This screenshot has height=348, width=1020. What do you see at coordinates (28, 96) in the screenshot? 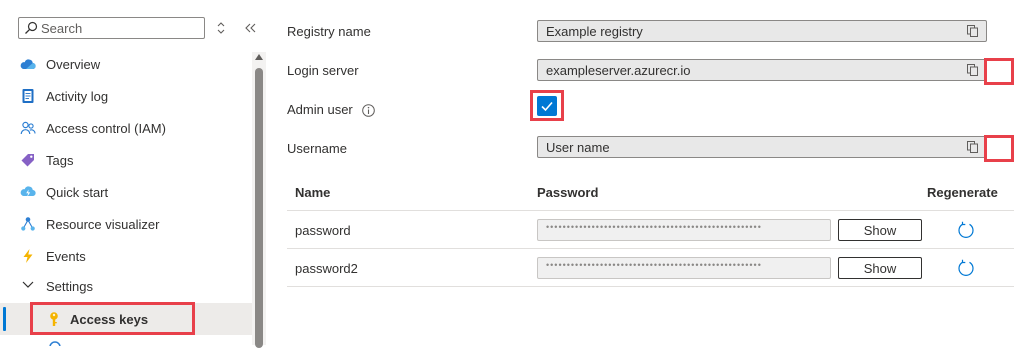
I see `log-icon` at bounding box center [28, 96].